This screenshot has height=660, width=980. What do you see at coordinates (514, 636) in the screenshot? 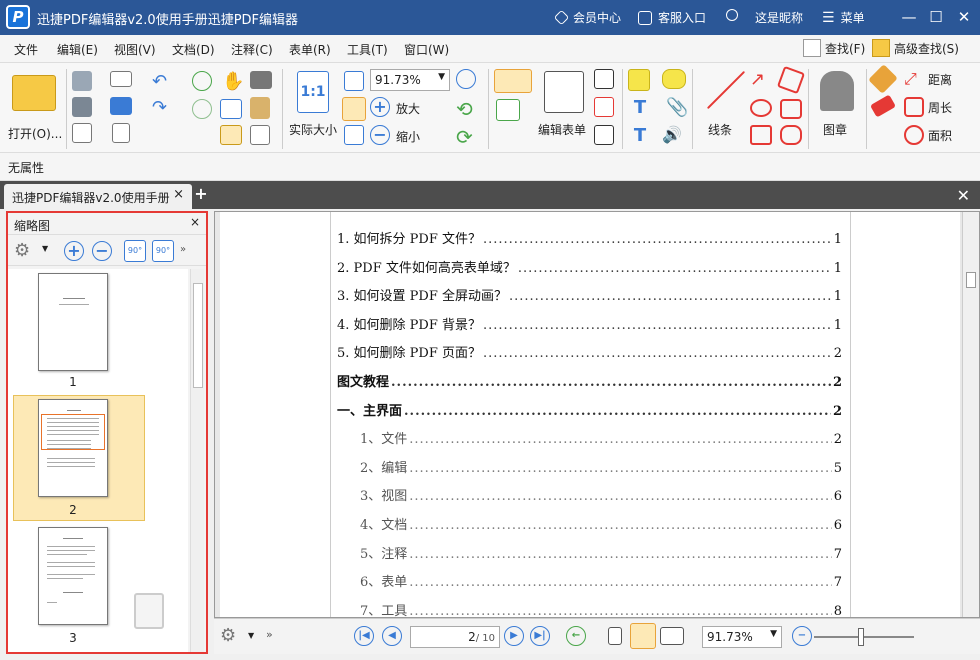
I see `next-page-button: ▶` at bounding box center [514, 636].